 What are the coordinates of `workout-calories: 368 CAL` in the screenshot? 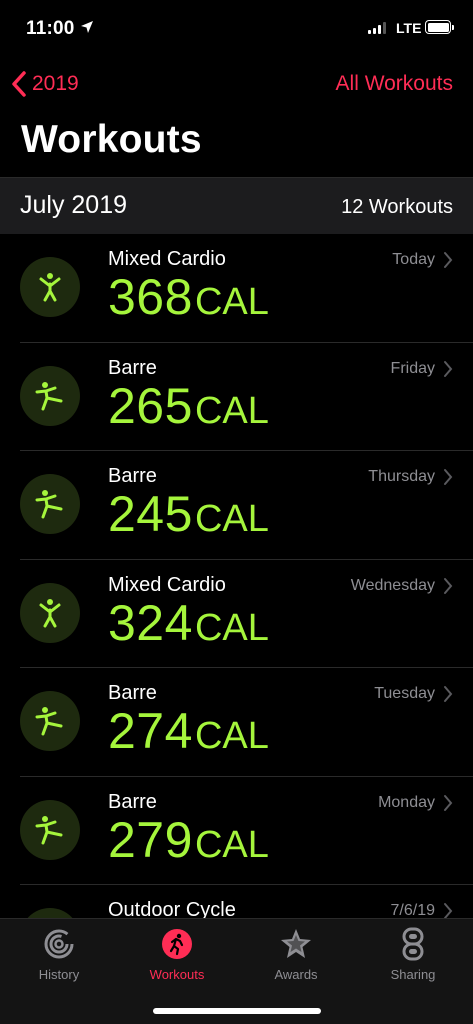 It's located at (188, 297).